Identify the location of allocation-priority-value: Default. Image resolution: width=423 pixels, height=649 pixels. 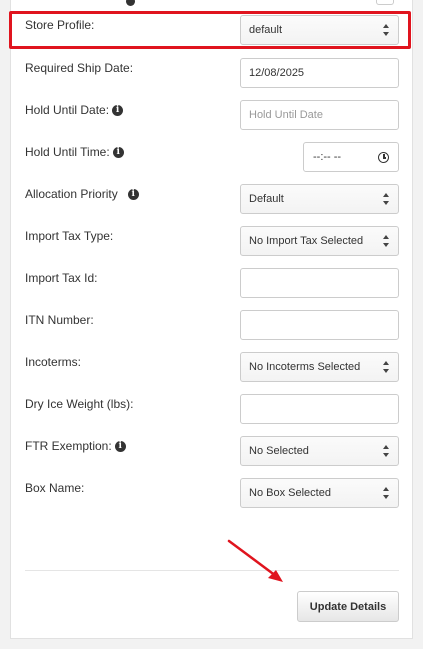
(266, 199).